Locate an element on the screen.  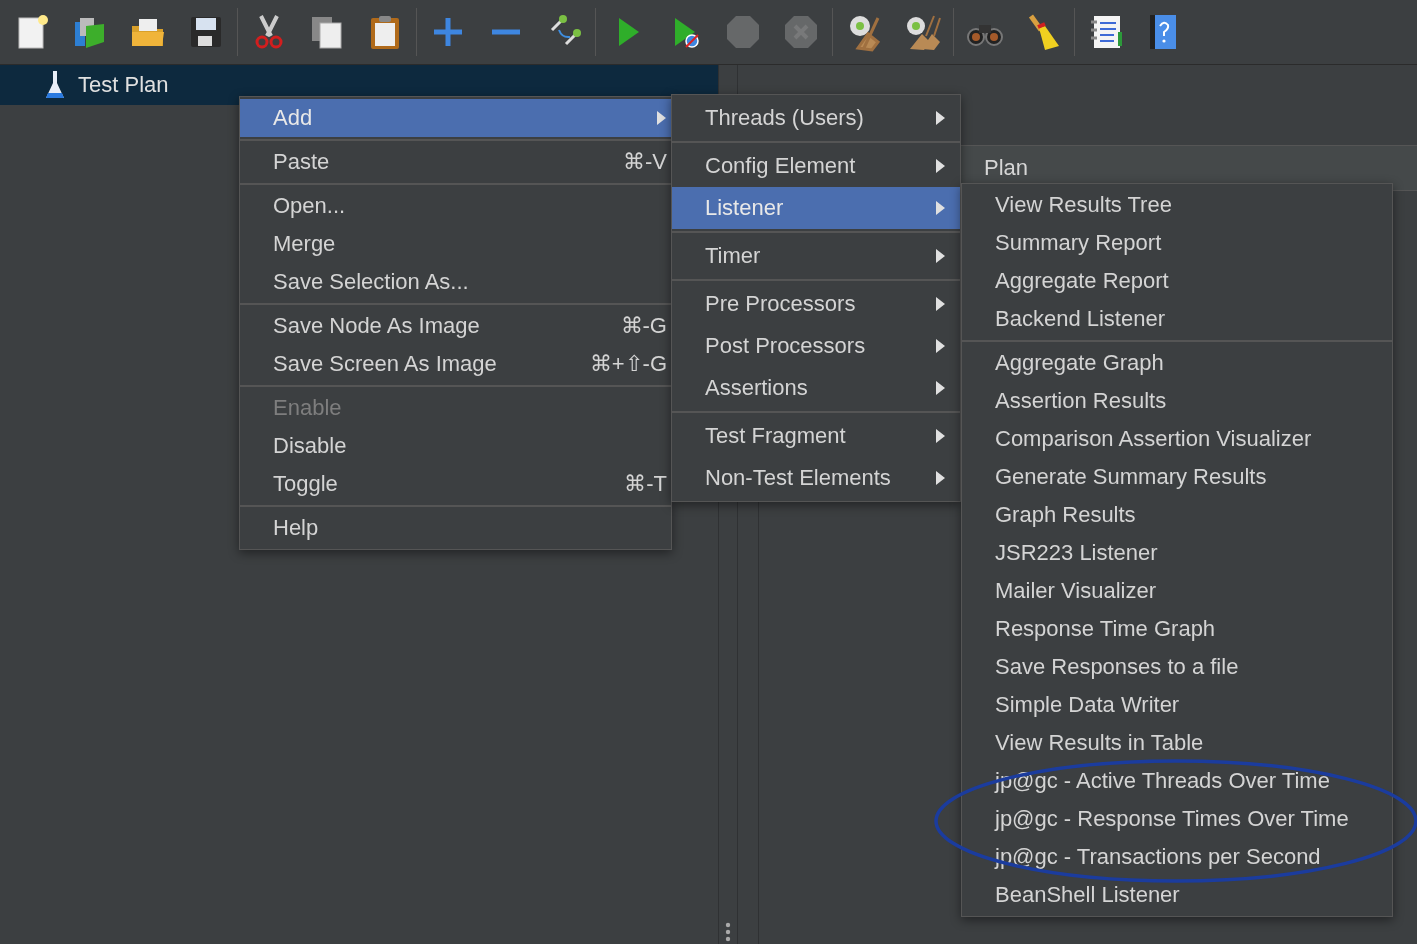
menu-item: BeanShell Listener is located at coordinates (1177, 895).